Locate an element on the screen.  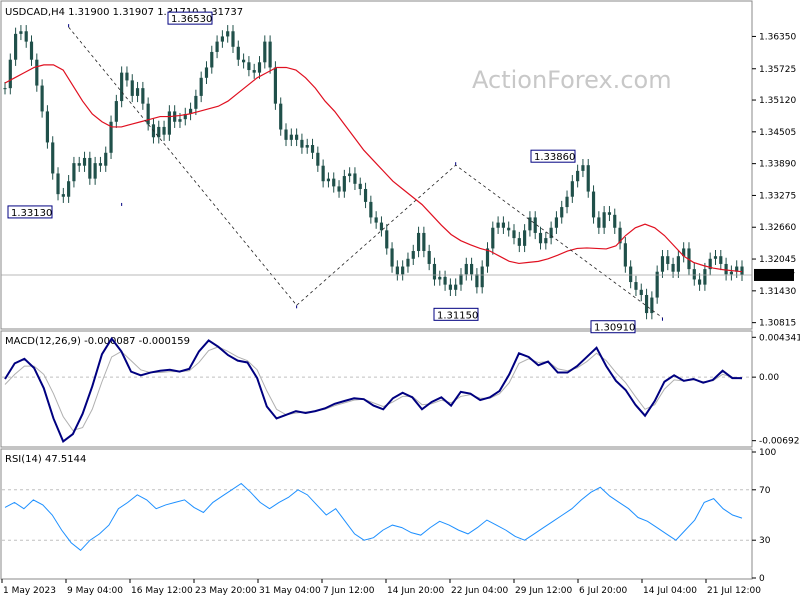
price-tick-label: 1.36350 is located at coordinates (777, 37).